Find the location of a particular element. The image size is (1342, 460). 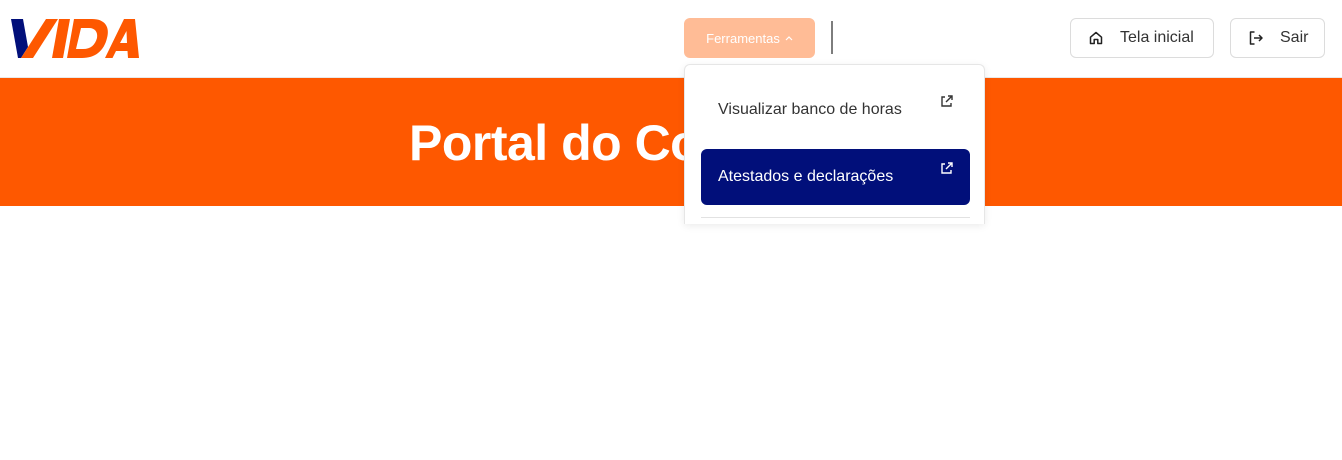

header-divider is located at coordinates (832, 37).